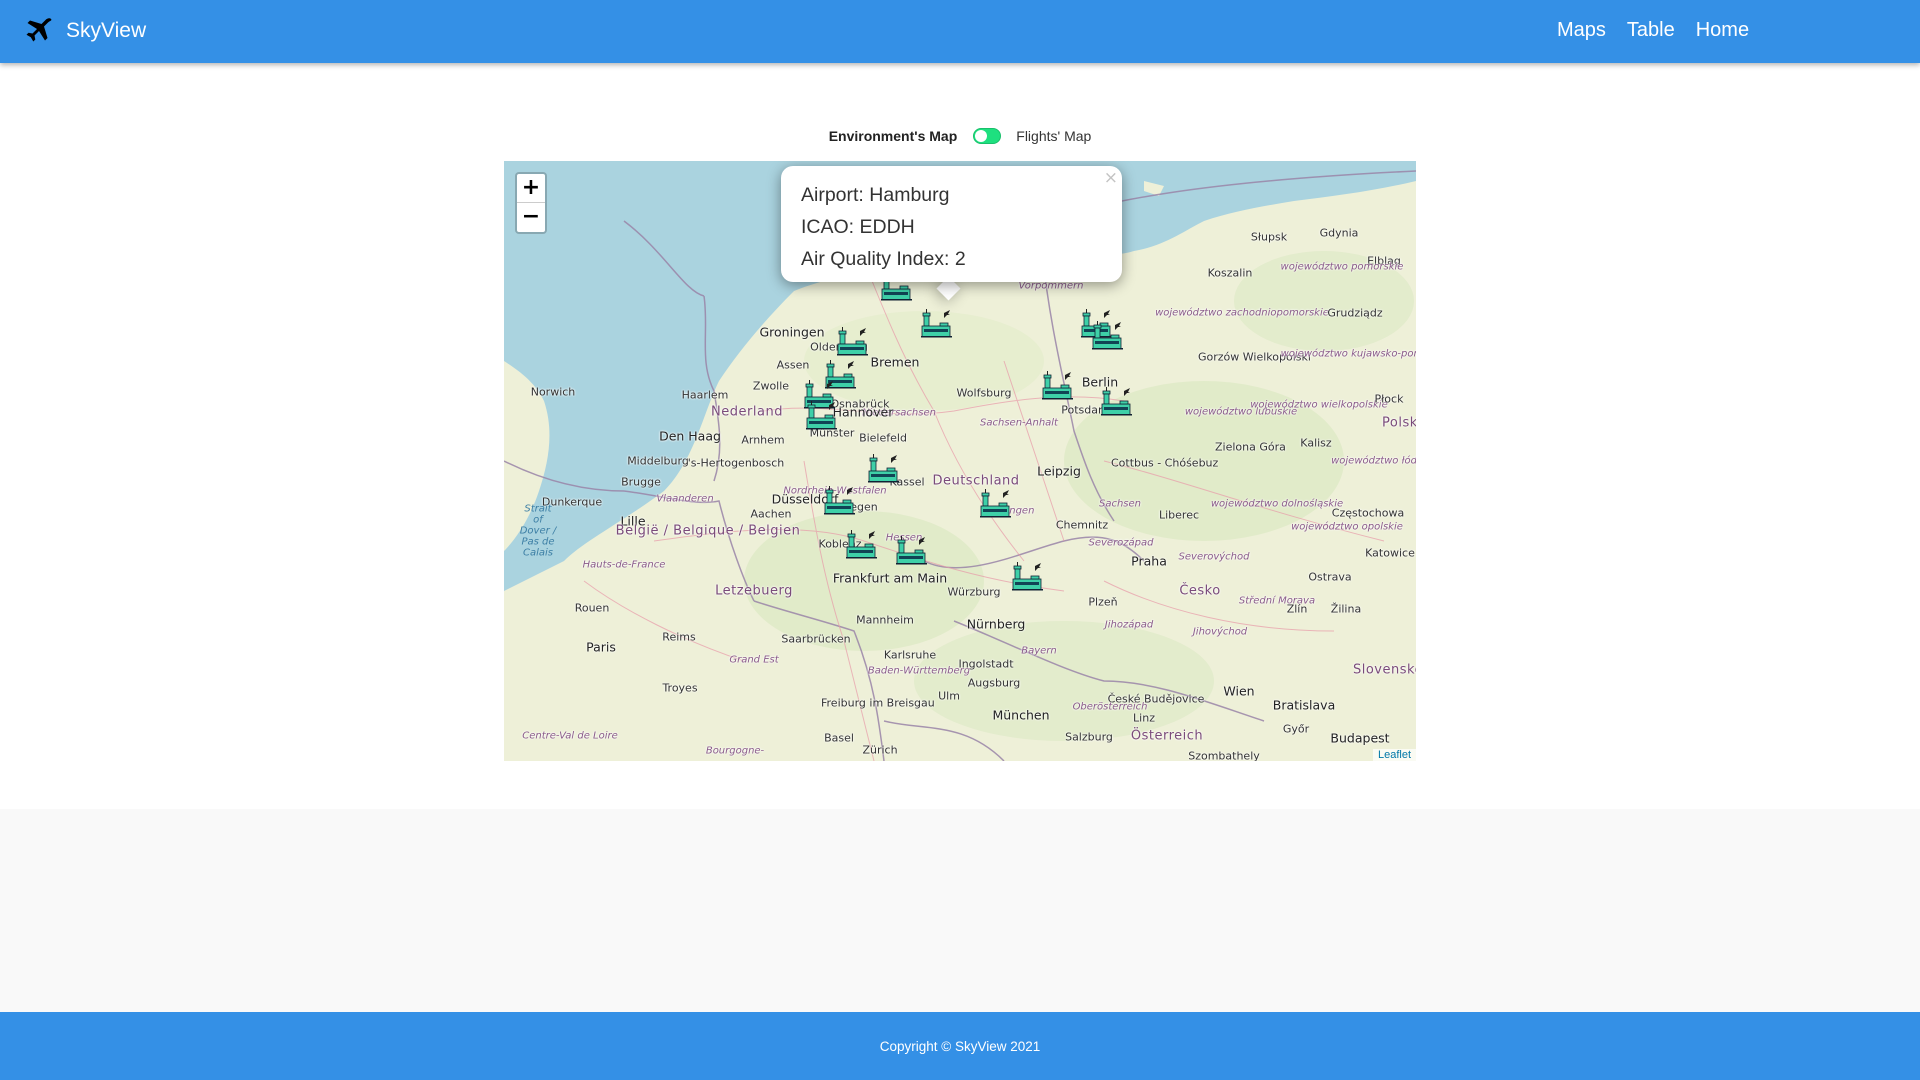 This screenshot has width=1920, height=1080. Describe the element at coordinates (1722, 30) in the screenshot. I see `nav-home: Home` at that location.